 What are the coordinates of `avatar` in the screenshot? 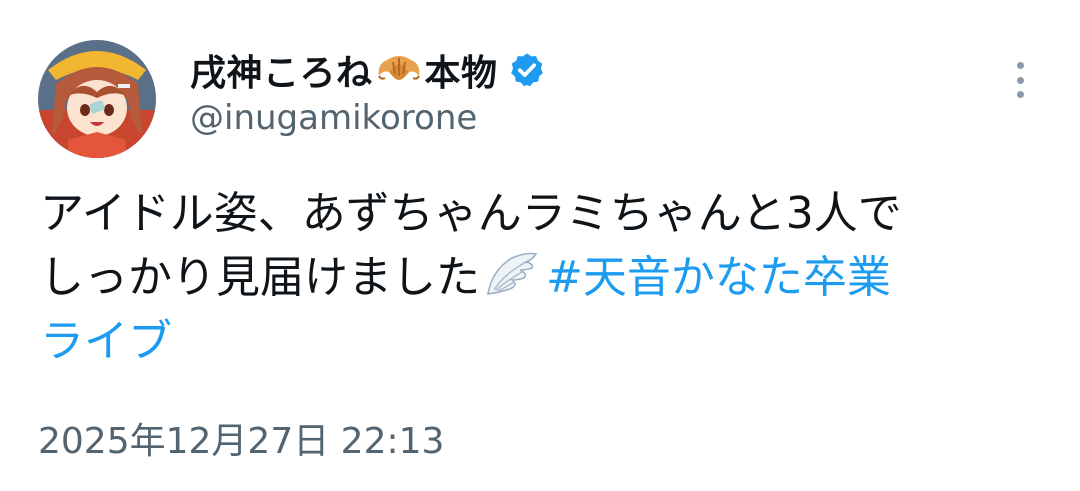 It's located at (97, 99).